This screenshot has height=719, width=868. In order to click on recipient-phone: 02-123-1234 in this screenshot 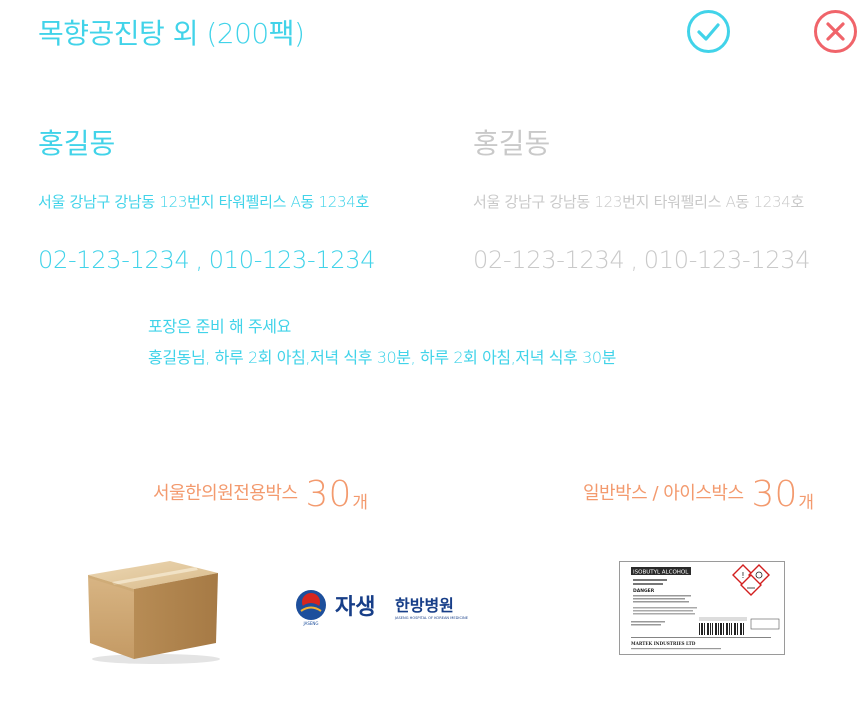, I will do `click(114, 260)`.